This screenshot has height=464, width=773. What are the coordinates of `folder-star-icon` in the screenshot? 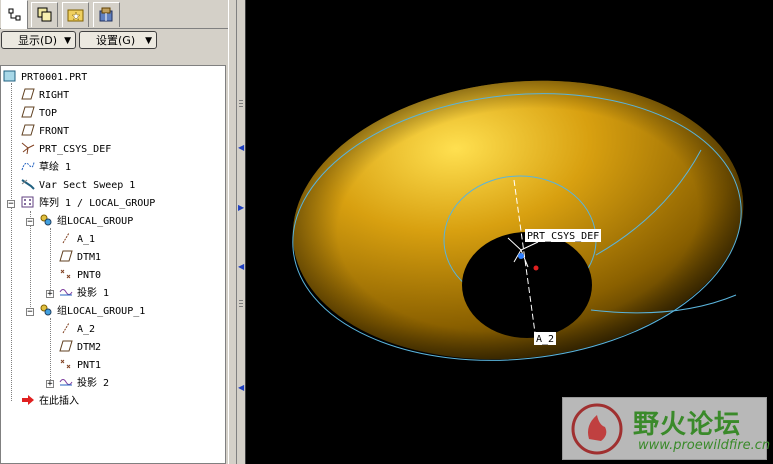 It's located at (75, 15).